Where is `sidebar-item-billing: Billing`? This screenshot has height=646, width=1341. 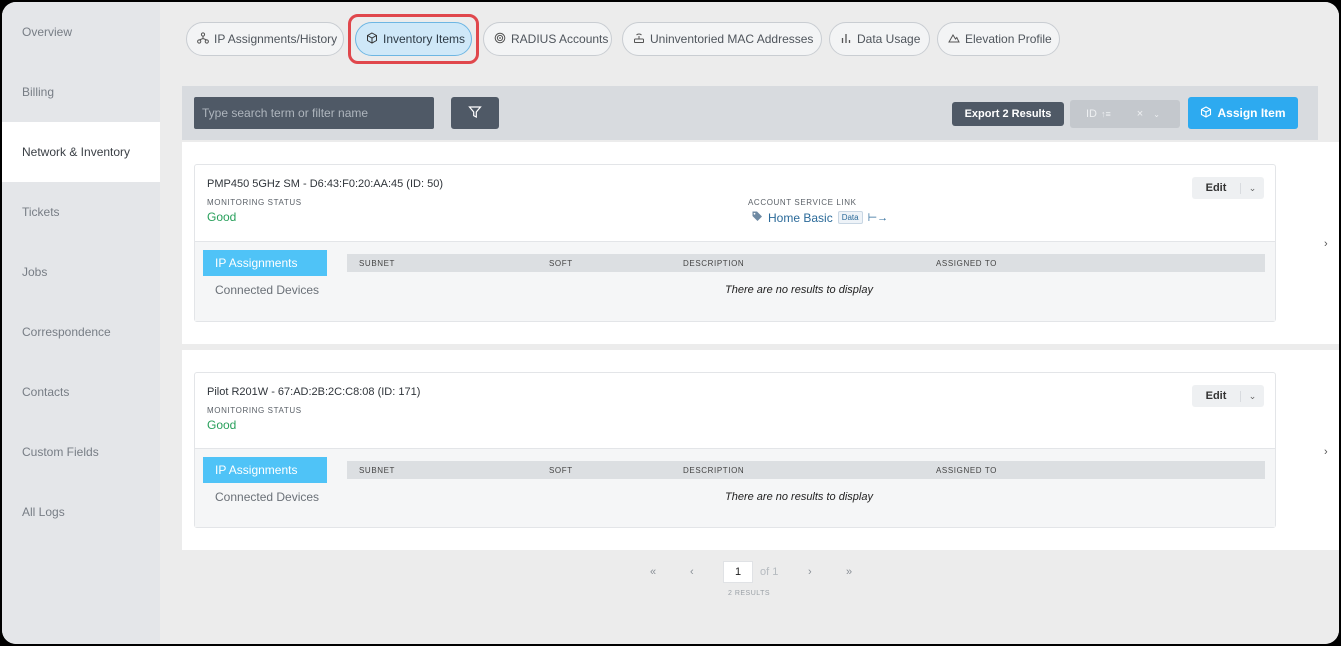 sidebar-item-billing: Billing is located at coordinates (81, 92).